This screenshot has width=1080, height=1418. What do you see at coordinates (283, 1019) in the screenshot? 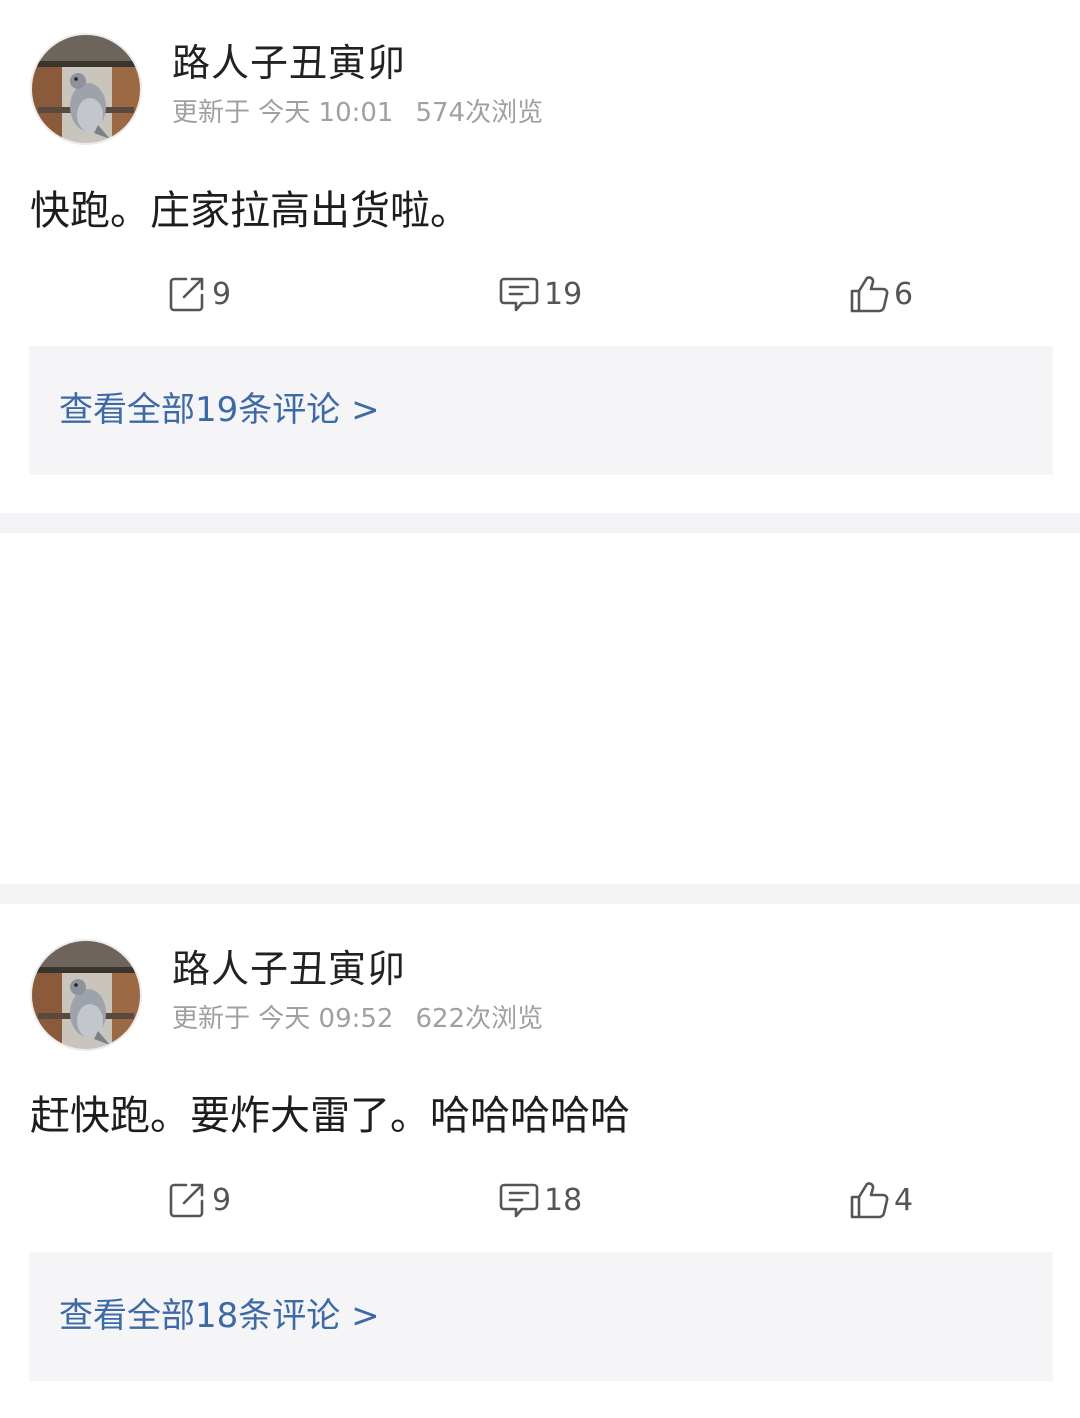
I see `updated-time: 更新于 今天 09:52` at bounding box center [283, 1019].